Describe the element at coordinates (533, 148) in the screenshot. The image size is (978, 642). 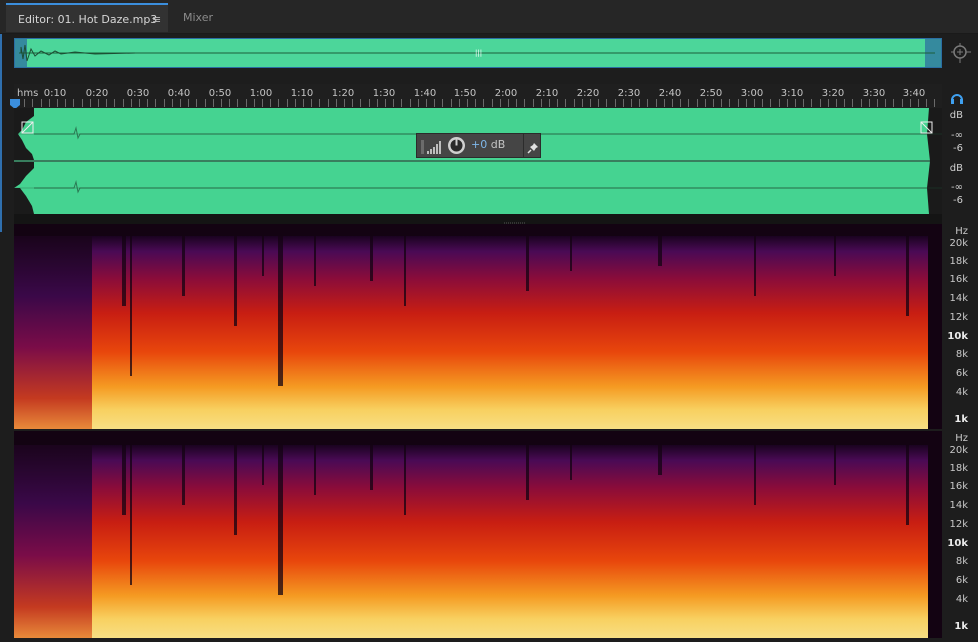
I see `pin-icon` at that location.